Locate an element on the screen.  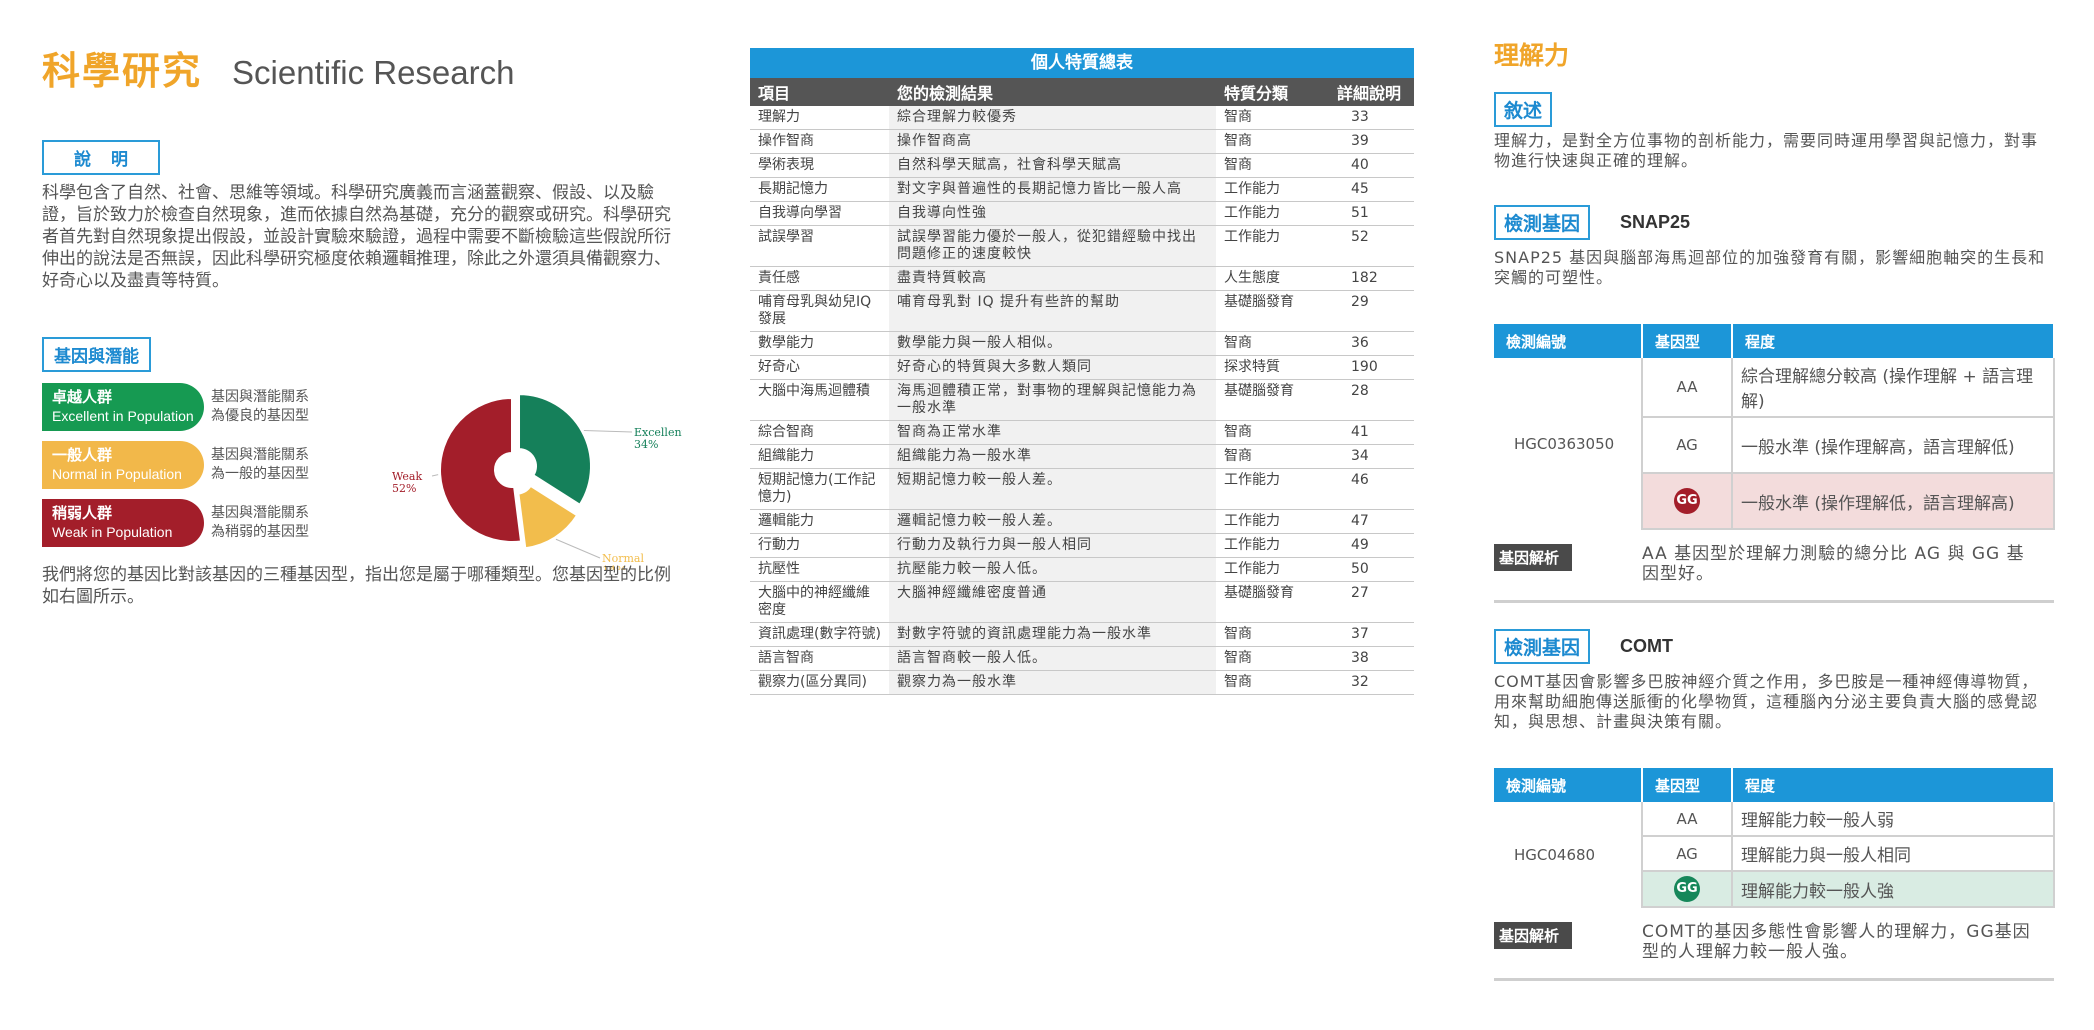
trait-item: 抗壓性 is located at coordinates (819, 569).